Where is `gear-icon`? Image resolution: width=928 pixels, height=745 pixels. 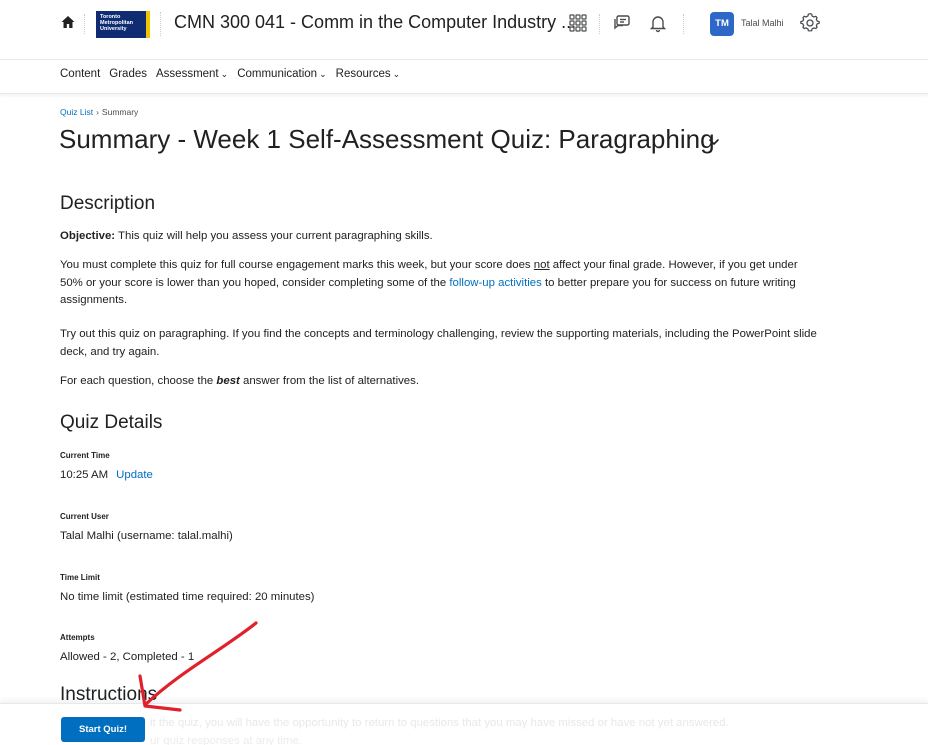
gear-icon is located at coordinates (810, 23).